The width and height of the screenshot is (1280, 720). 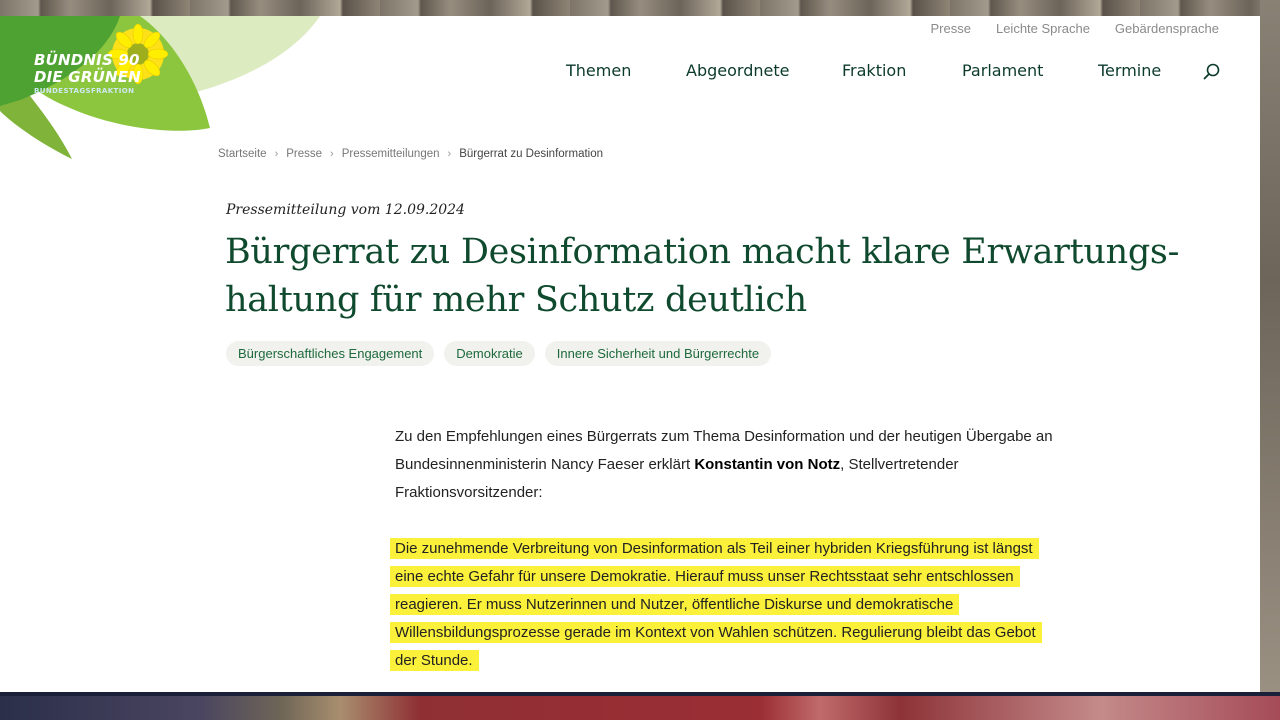 I want to click on tag-buergerschaftliches-engagement: Bürgerschaftliches Engagement, so click(x=330, y=353).